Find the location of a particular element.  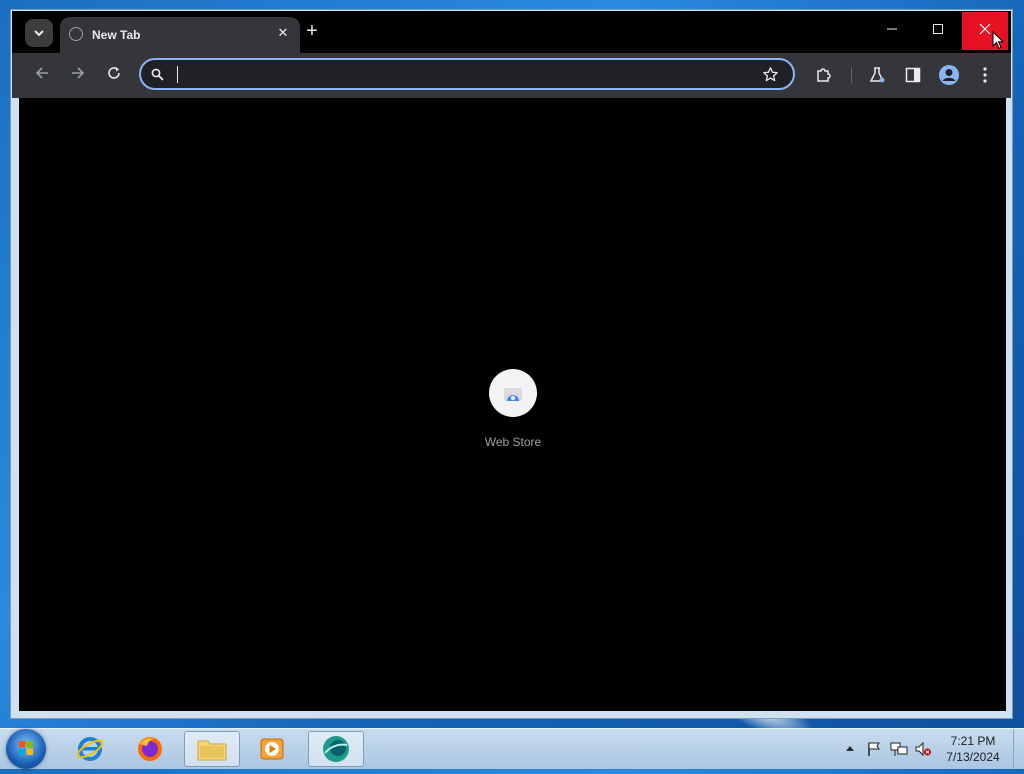

maximize-button is located at coordinates (938, 31).